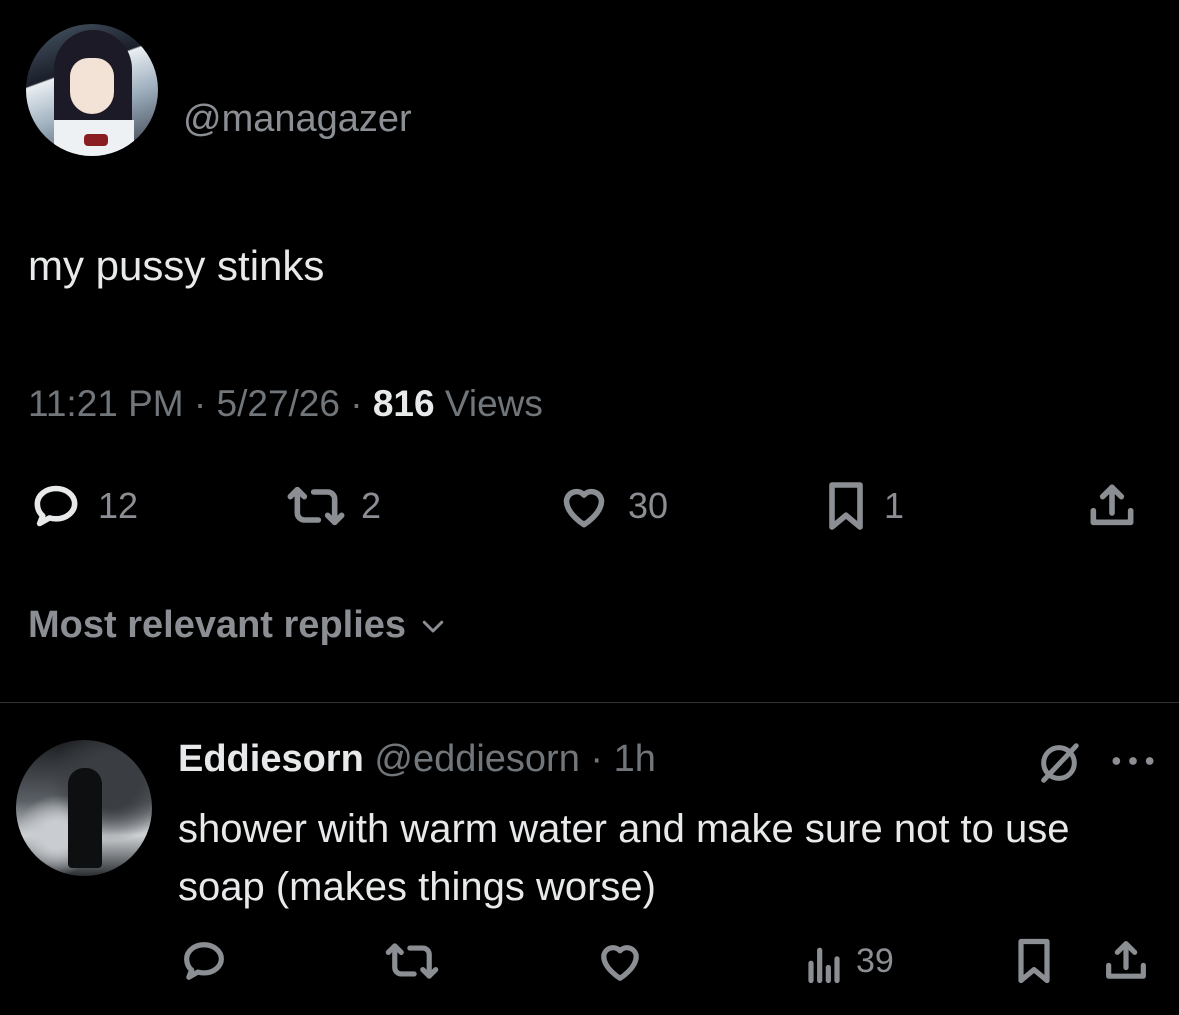  What do you see at coordinates (92, 90) in the screenshot?
I see `author-avatar` at bounding box center [92, 90].